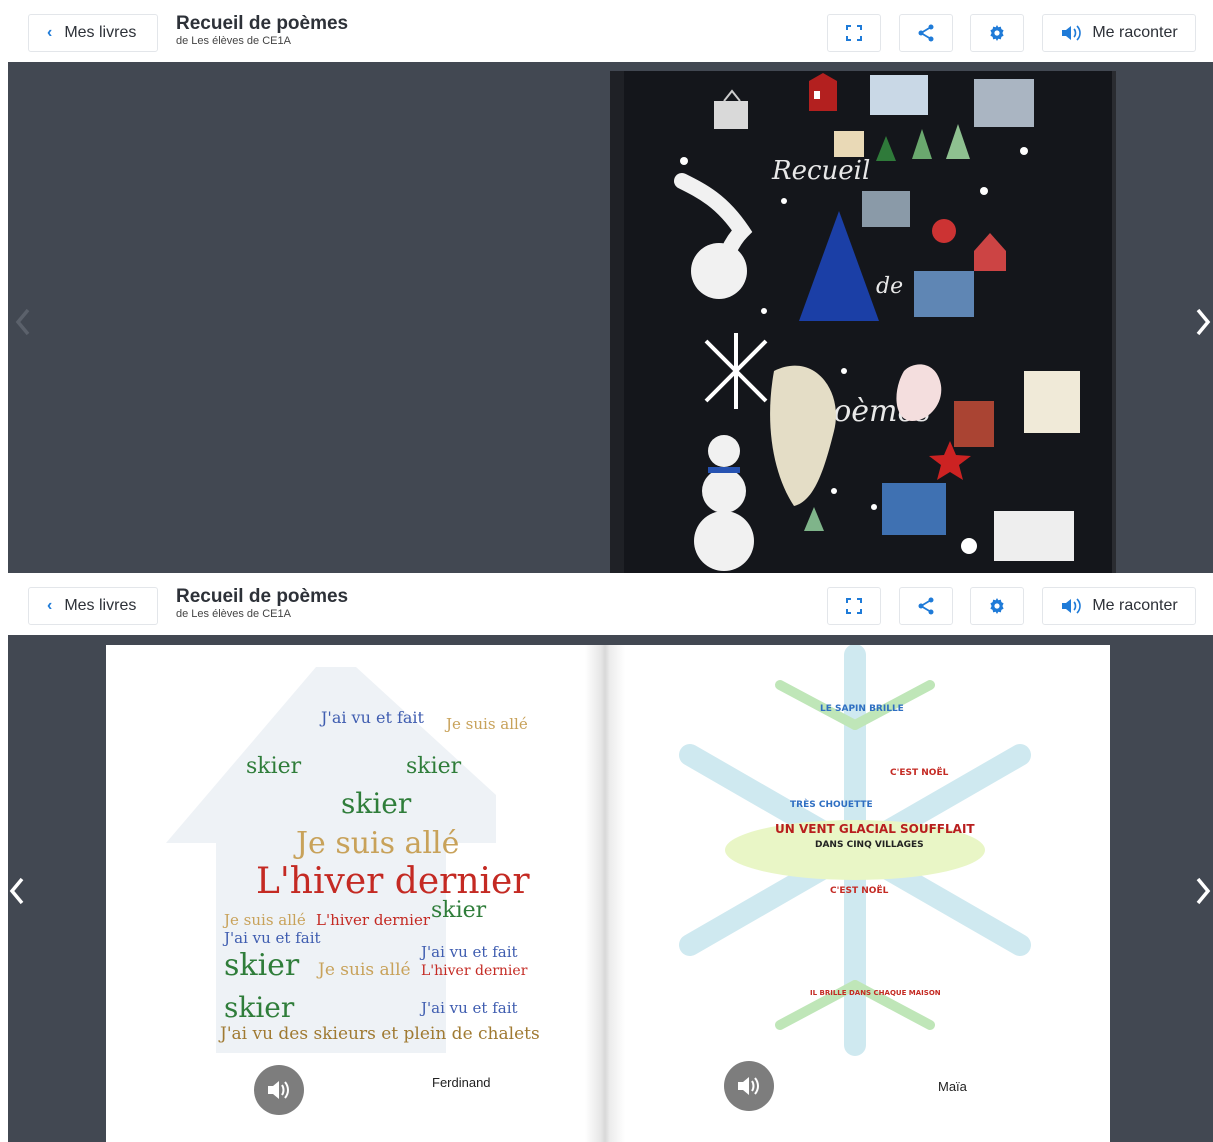 The height and width of the screenshot is (1142, 1213). What do you see at coordinates (952, 1086) in the screenshot?
I see `page-author-right: Maïa` at bounding box center [952, 1086].